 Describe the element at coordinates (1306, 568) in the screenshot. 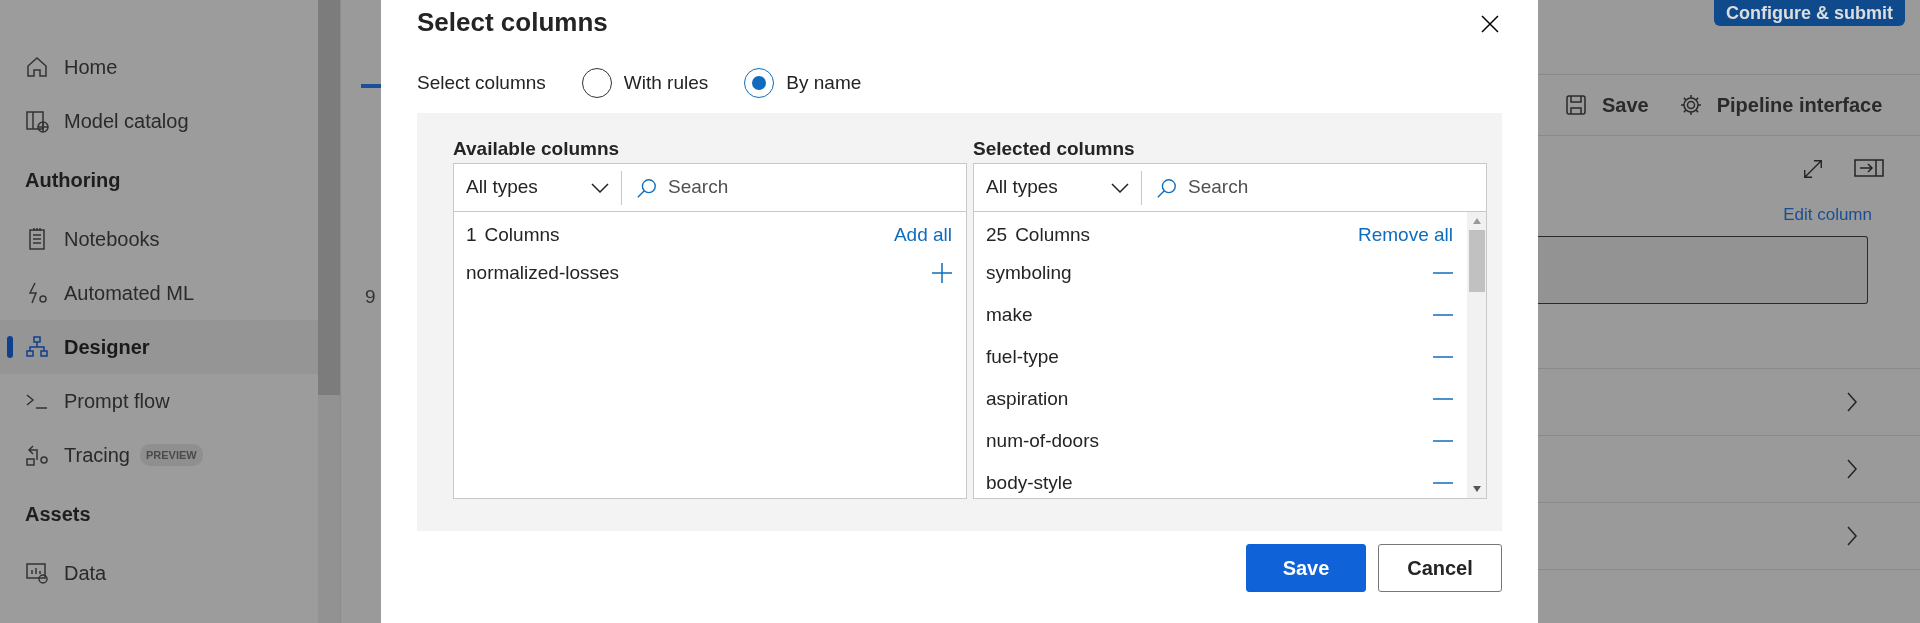

I see `save-button: Save` at that location.